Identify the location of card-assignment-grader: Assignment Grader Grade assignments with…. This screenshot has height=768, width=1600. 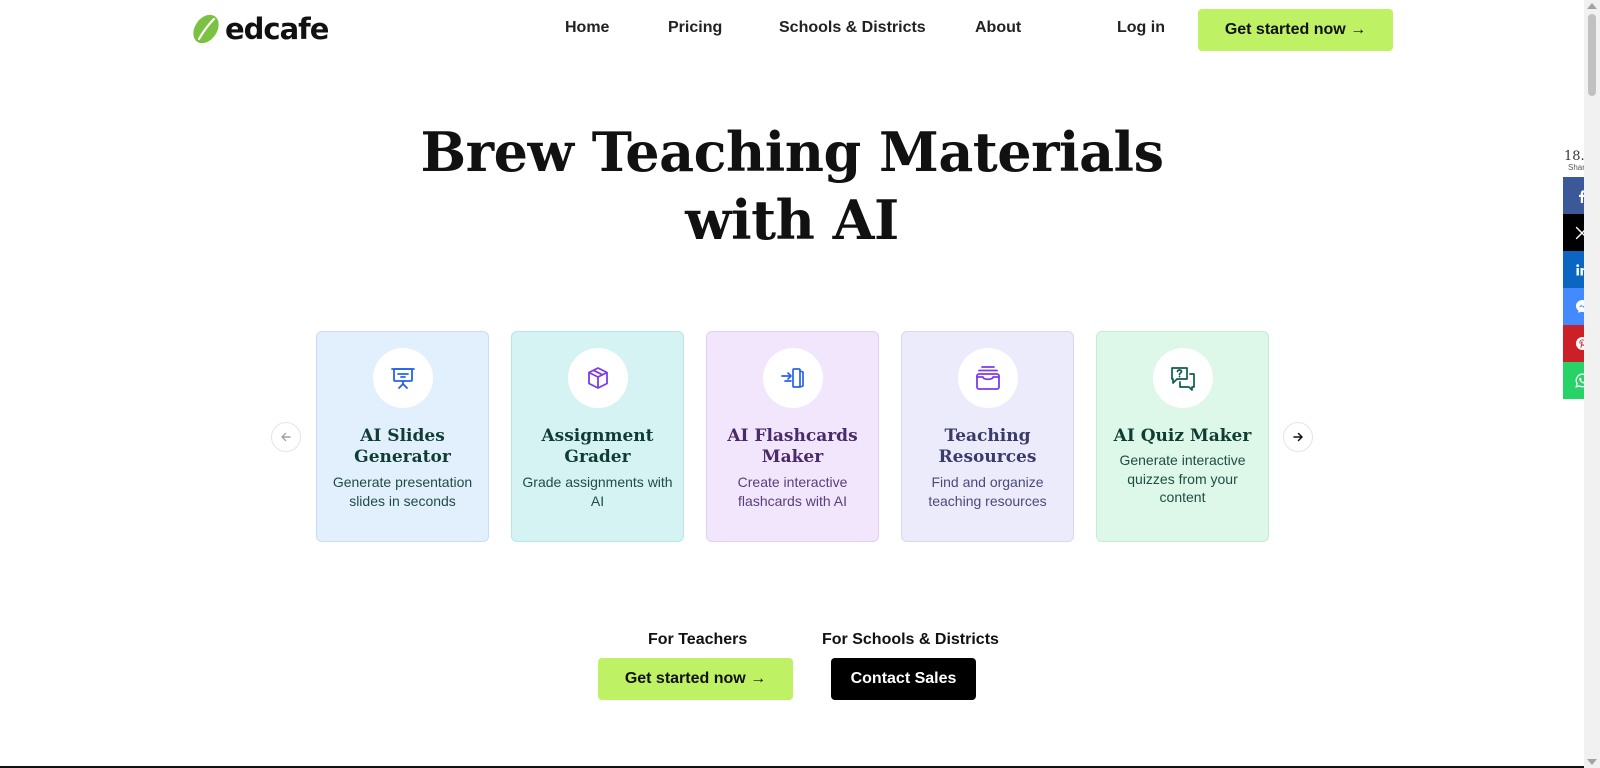
(597, 436).